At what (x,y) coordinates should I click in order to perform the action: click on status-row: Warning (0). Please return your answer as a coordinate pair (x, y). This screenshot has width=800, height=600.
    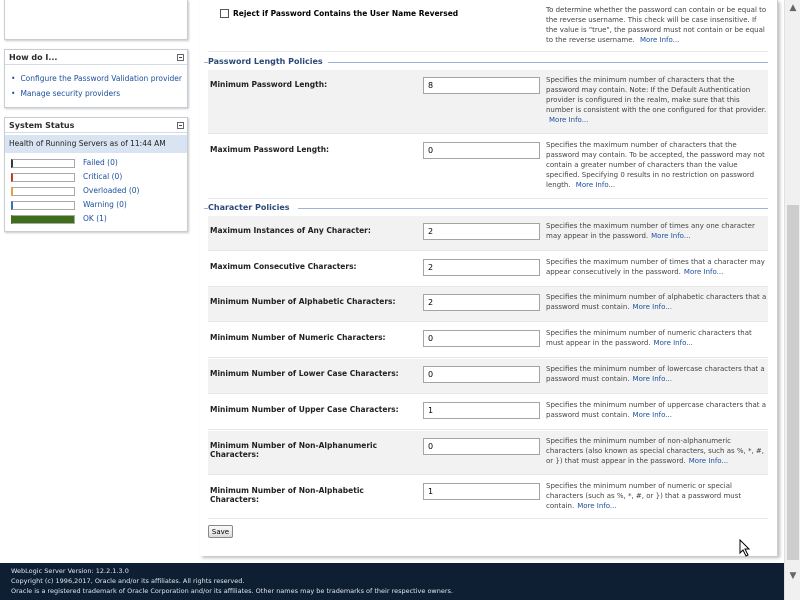
    Looking at the image, I should click on (96, 205).